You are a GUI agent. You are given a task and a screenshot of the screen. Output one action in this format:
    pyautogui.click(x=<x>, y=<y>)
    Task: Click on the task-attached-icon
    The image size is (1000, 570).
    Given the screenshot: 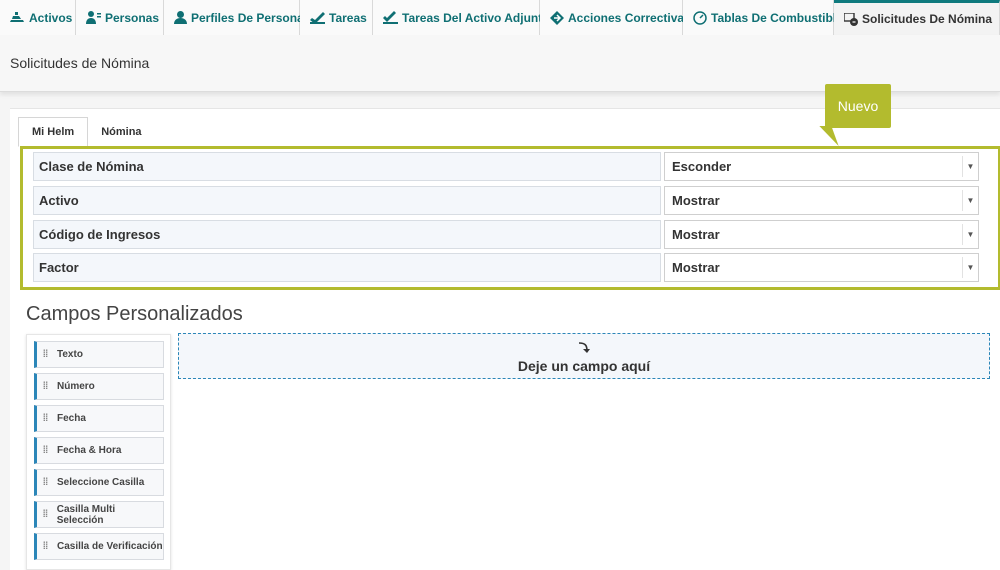 What is the action you would take?
    pyautogui.click(x=390, y=18)
    